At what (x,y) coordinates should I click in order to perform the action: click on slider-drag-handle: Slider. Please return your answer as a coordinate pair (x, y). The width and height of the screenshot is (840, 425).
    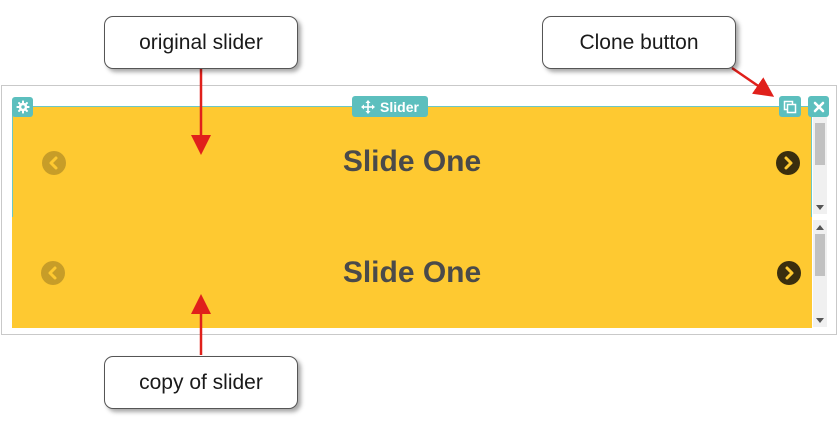
    Looking at the image, I should click on (390, 106).